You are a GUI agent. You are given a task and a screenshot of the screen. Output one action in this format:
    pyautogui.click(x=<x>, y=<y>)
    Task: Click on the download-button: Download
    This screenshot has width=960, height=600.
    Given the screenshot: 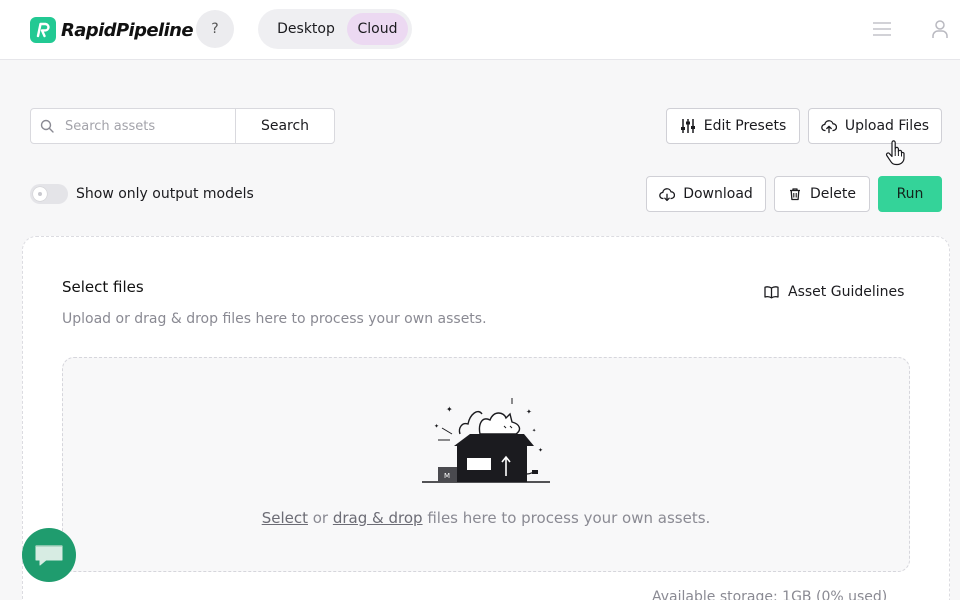 What is the action you would take?
    pyautogui.click(x=706, y=194)
    